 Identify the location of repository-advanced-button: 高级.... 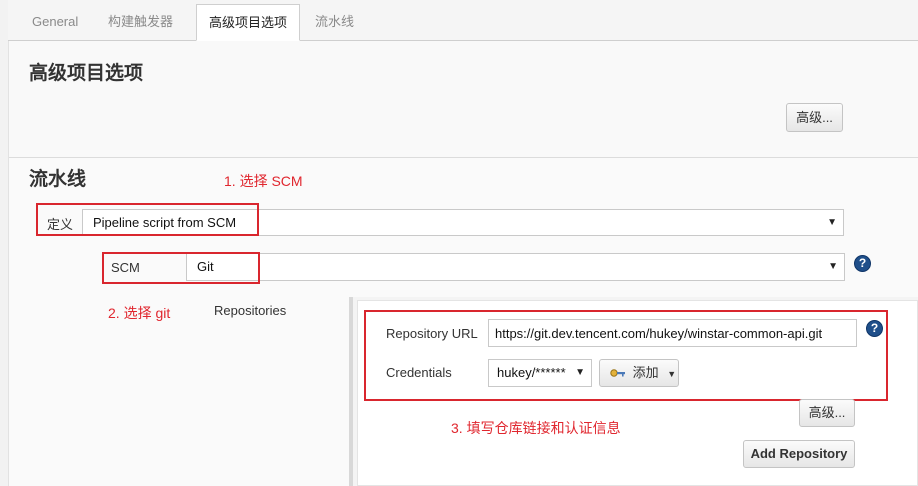
(827, 413).